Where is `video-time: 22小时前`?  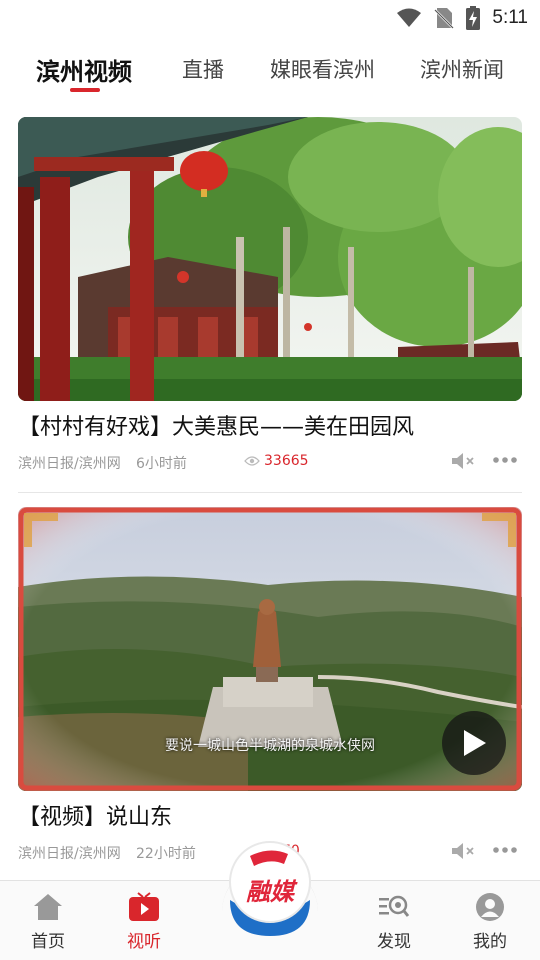 video-time: 22小时前 is located at coordinates (166, 854).